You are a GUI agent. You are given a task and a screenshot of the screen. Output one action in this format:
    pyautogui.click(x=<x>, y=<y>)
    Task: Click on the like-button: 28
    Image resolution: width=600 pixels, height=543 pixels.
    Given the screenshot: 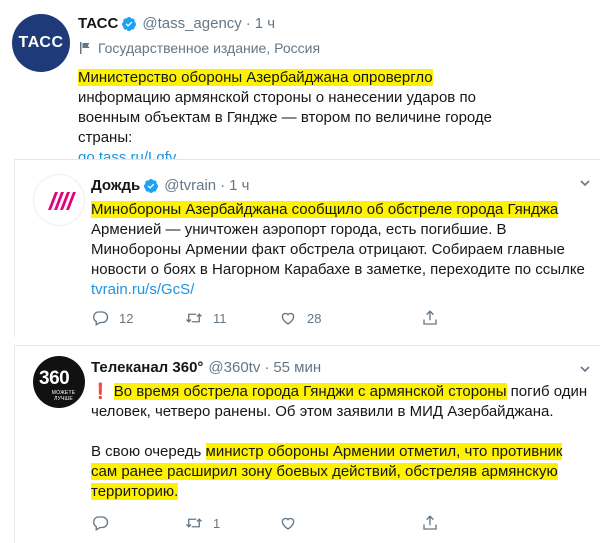 What is the action you would take?
    pyautogui.click(x=326, y=318)
    